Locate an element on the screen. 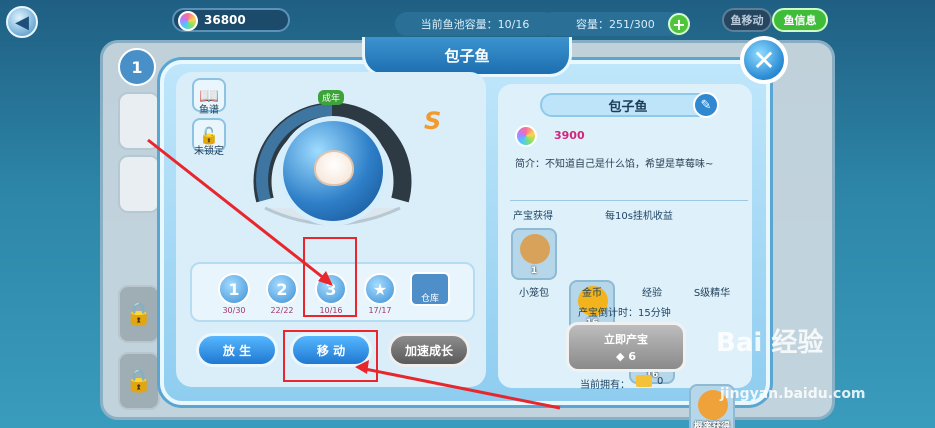  ticket-icon is located at coordinates (644, 381).